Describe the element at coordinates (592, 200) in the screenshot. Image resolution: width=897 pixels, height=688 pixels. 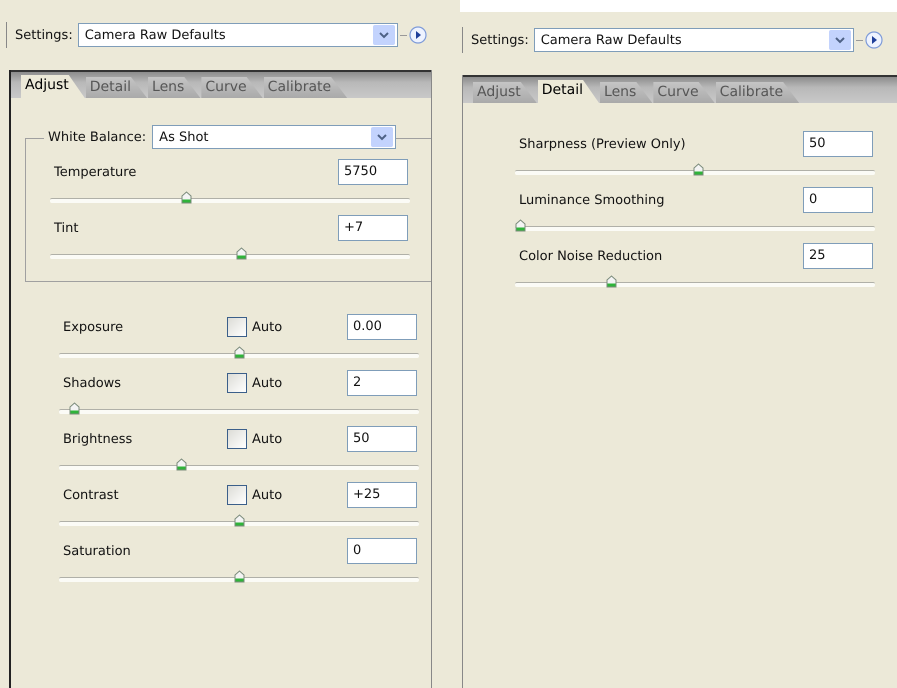
I see `slider-label: Luminance Smoothing` at that location.